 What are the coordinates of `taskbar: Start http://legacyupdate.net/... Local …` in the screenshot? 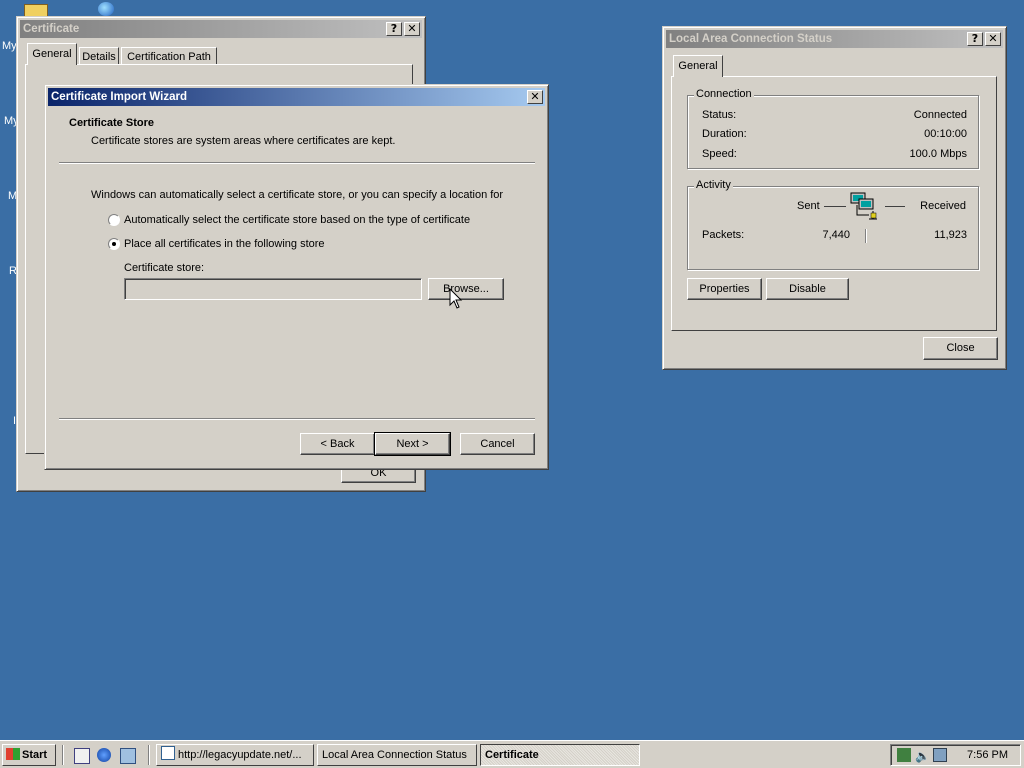 It's located at (512, 754).